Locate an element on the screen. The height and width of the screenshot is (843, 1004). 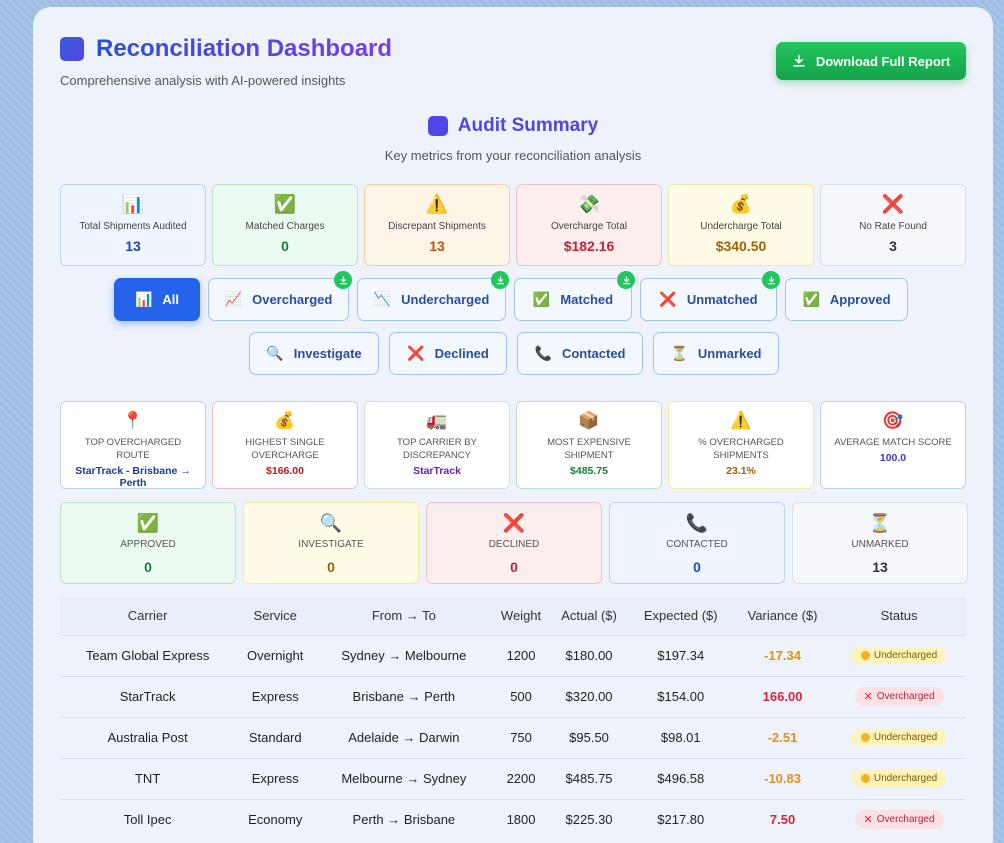
cell-carrier: Australia Post is located at coordinates (148, 737).